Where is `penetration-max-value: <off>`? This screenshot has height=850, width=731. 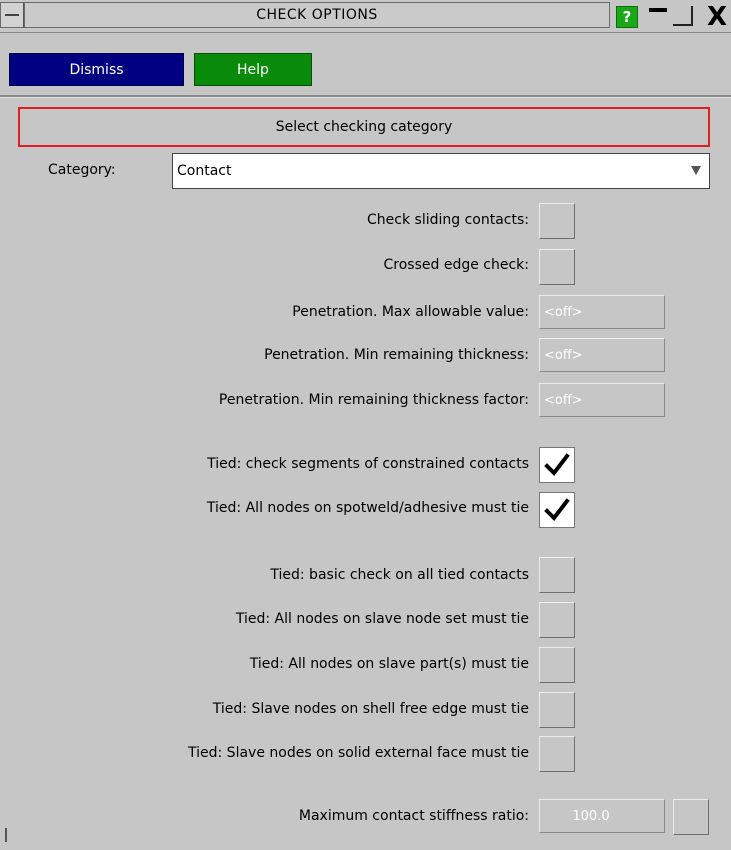 penetration-max-value: <off> is located at coordinates (563, 312).